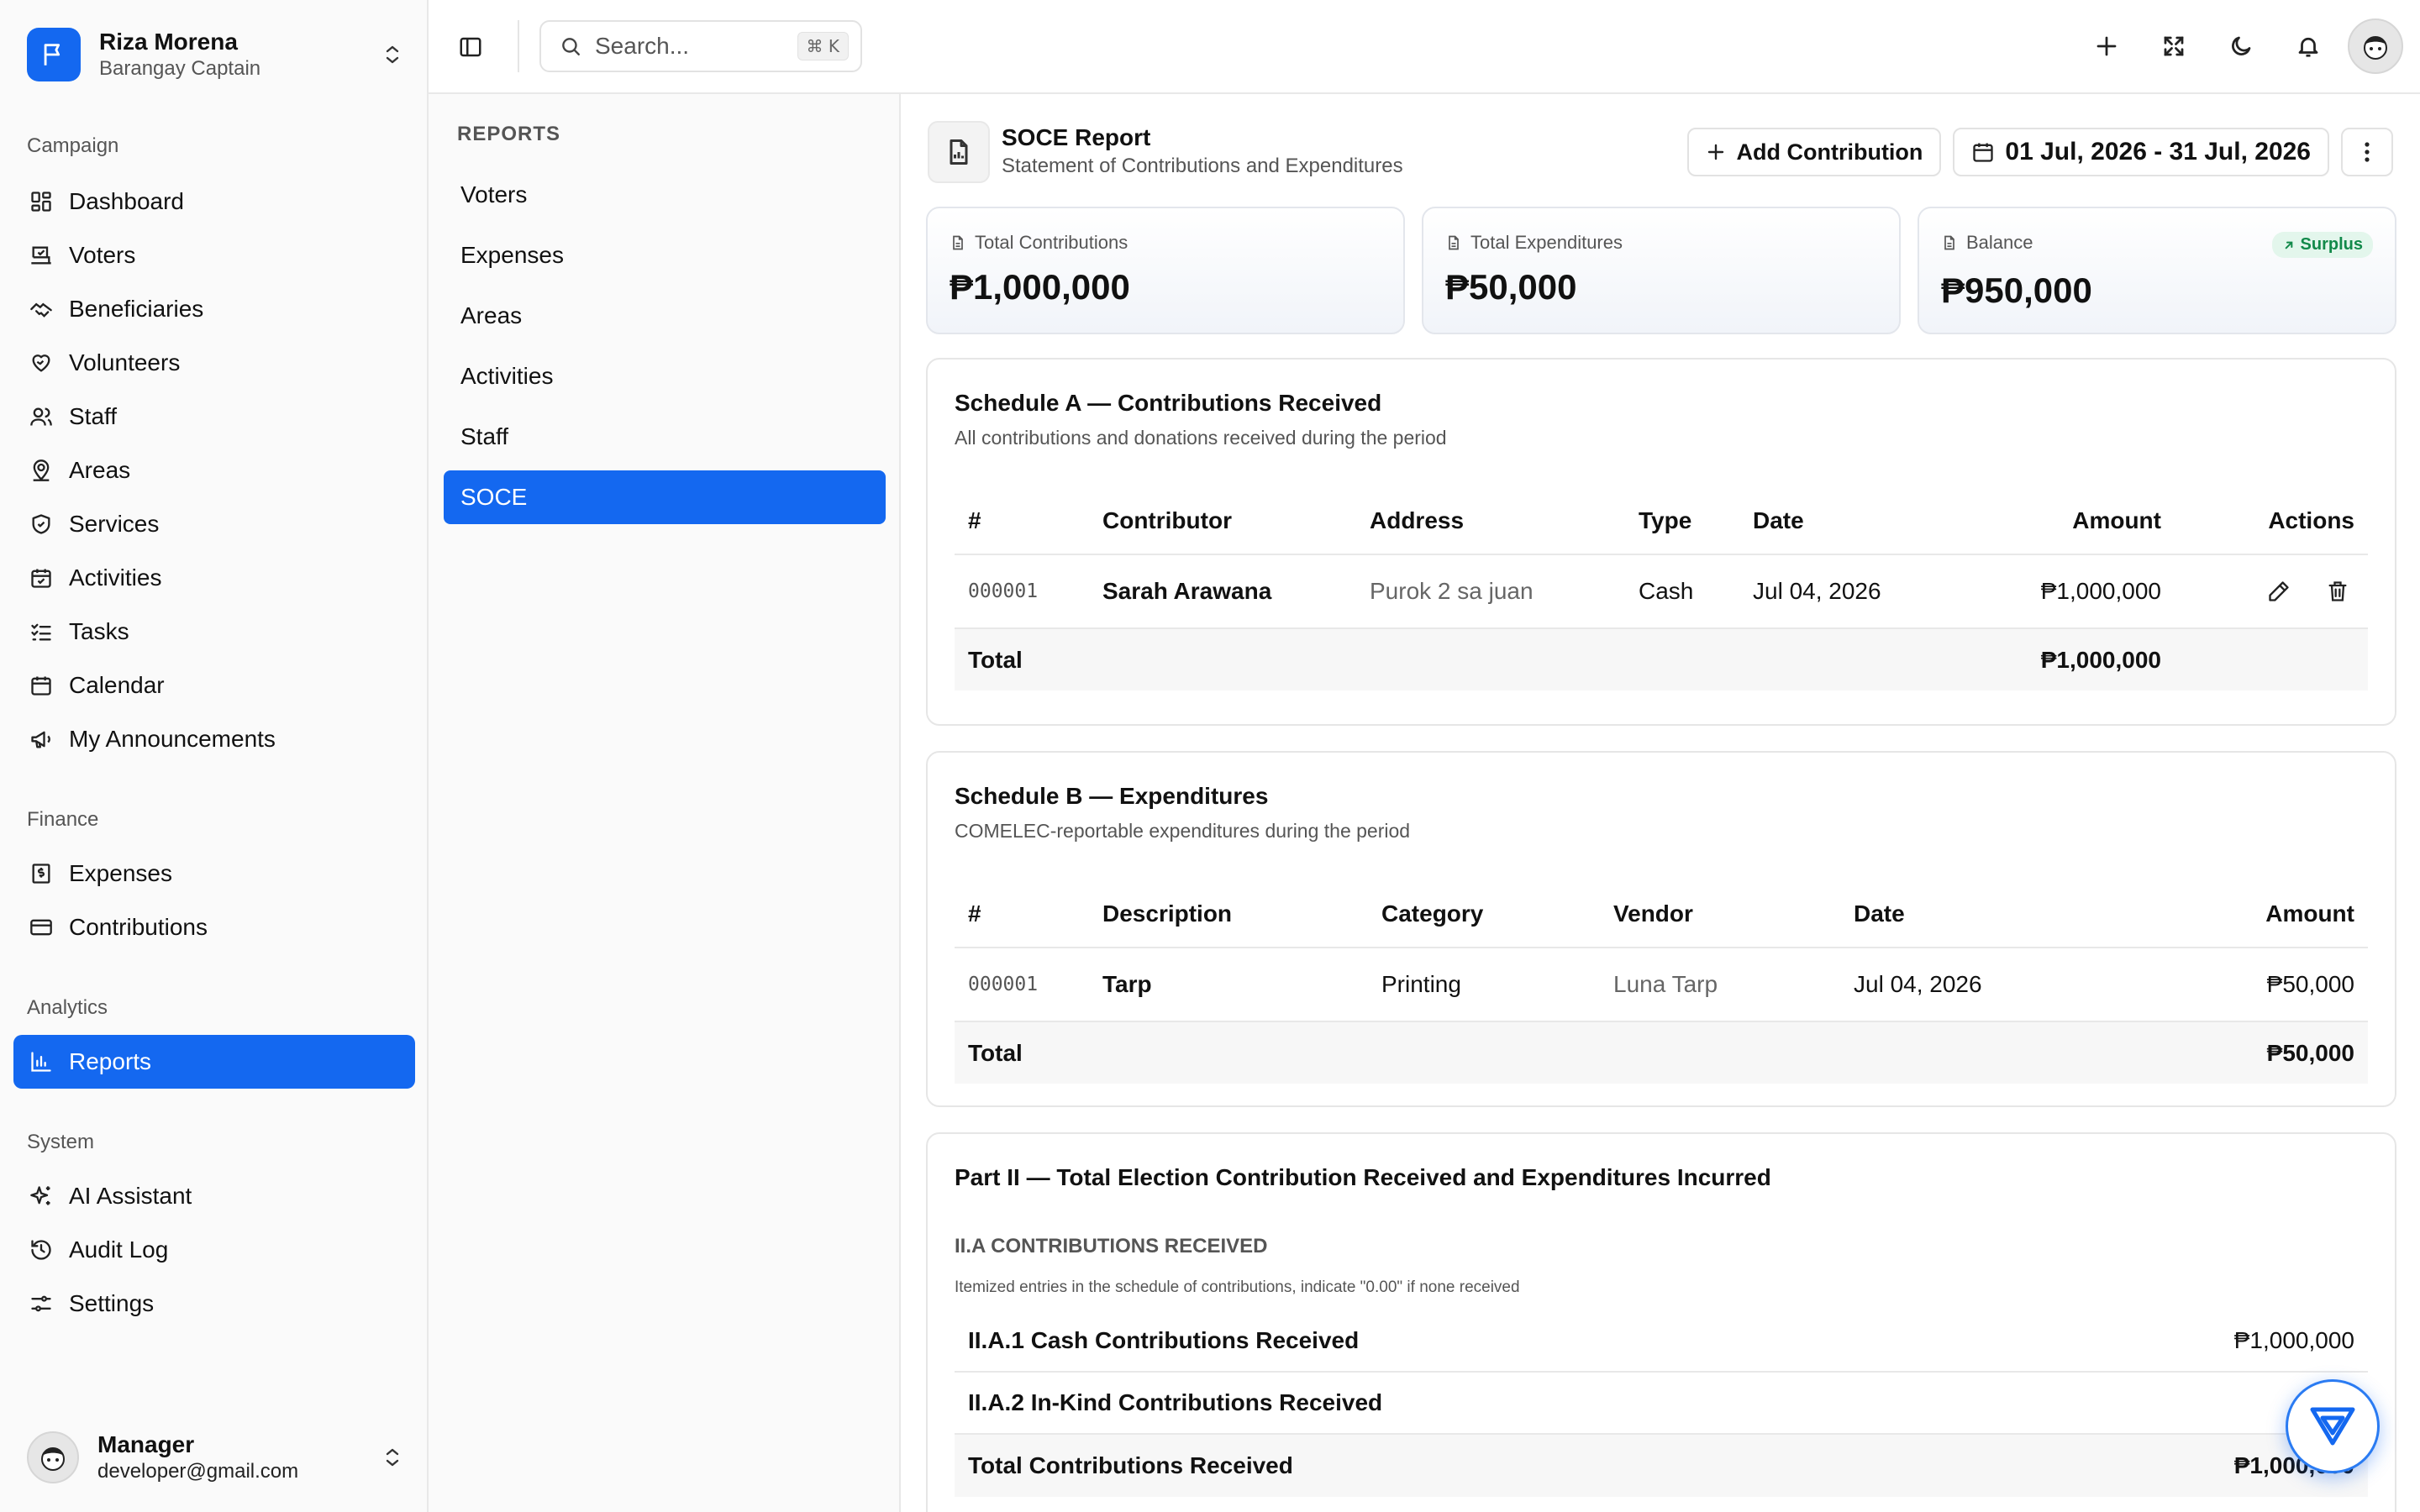 The height and width of the screenshot is (1512, 2420). What do you see at coordinates (2241, 46) in the screenshot?
I see `theme-toggle-button` at bounding box center [2241, 46].